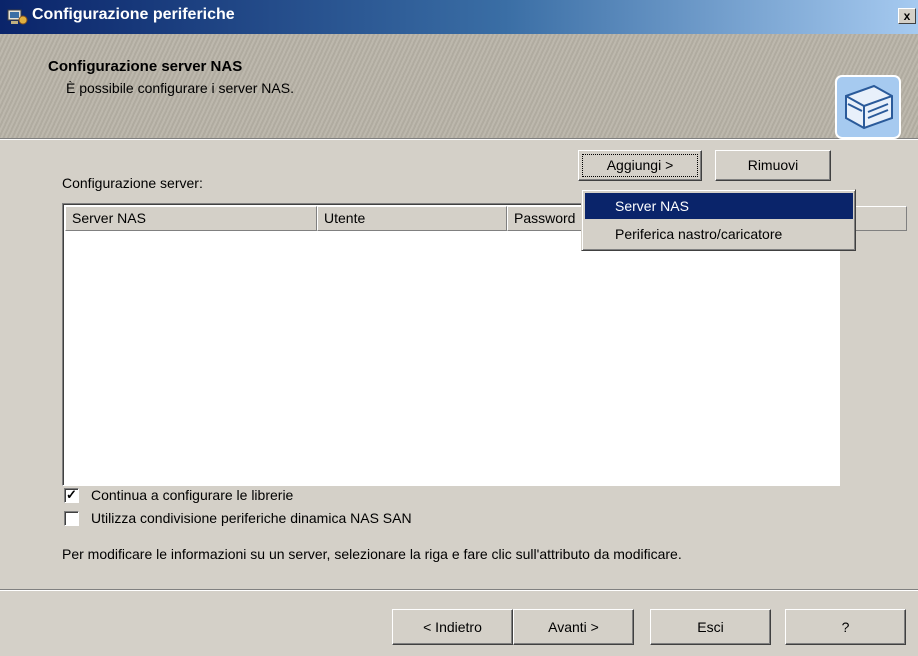 The height and width of the screenshot is (656, 918). I want to click on continue-libraries-label: Continua a configurare le librerie, so click(192, 495).